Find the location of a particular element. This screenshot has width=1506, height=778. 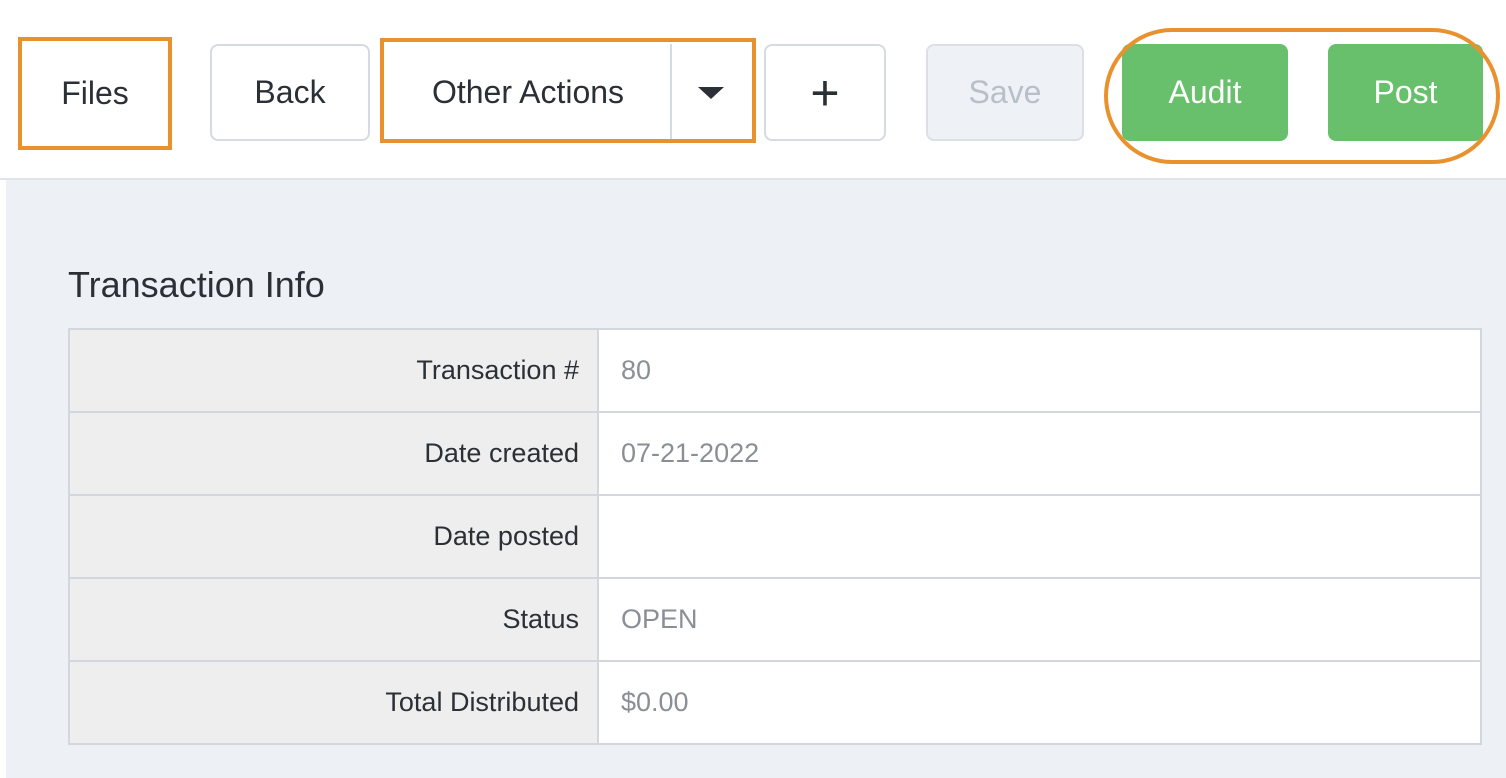

table-row: Date created 07-21-2022 is located at coordinates (775, 453).